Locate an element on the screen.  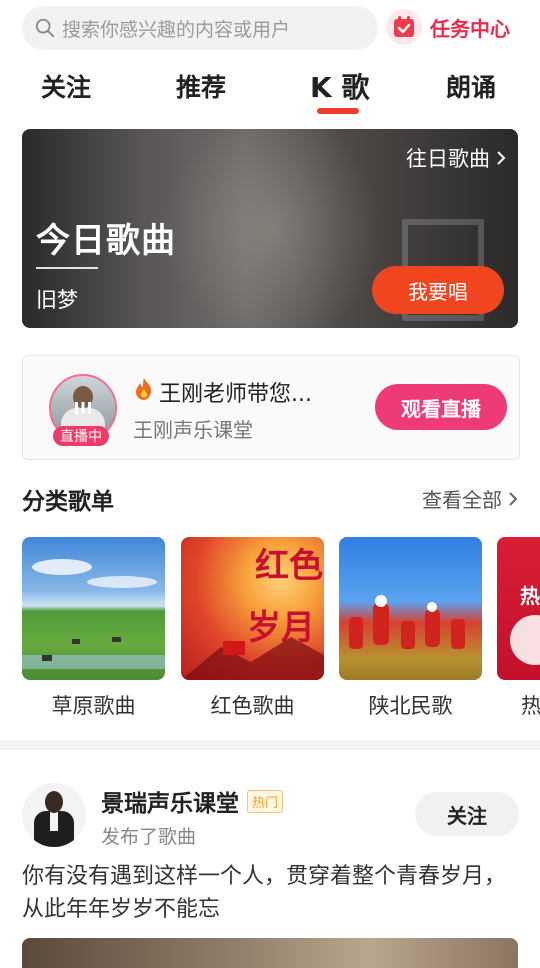
playlist-label-hot: 热 is located at coordinates (530, 705).